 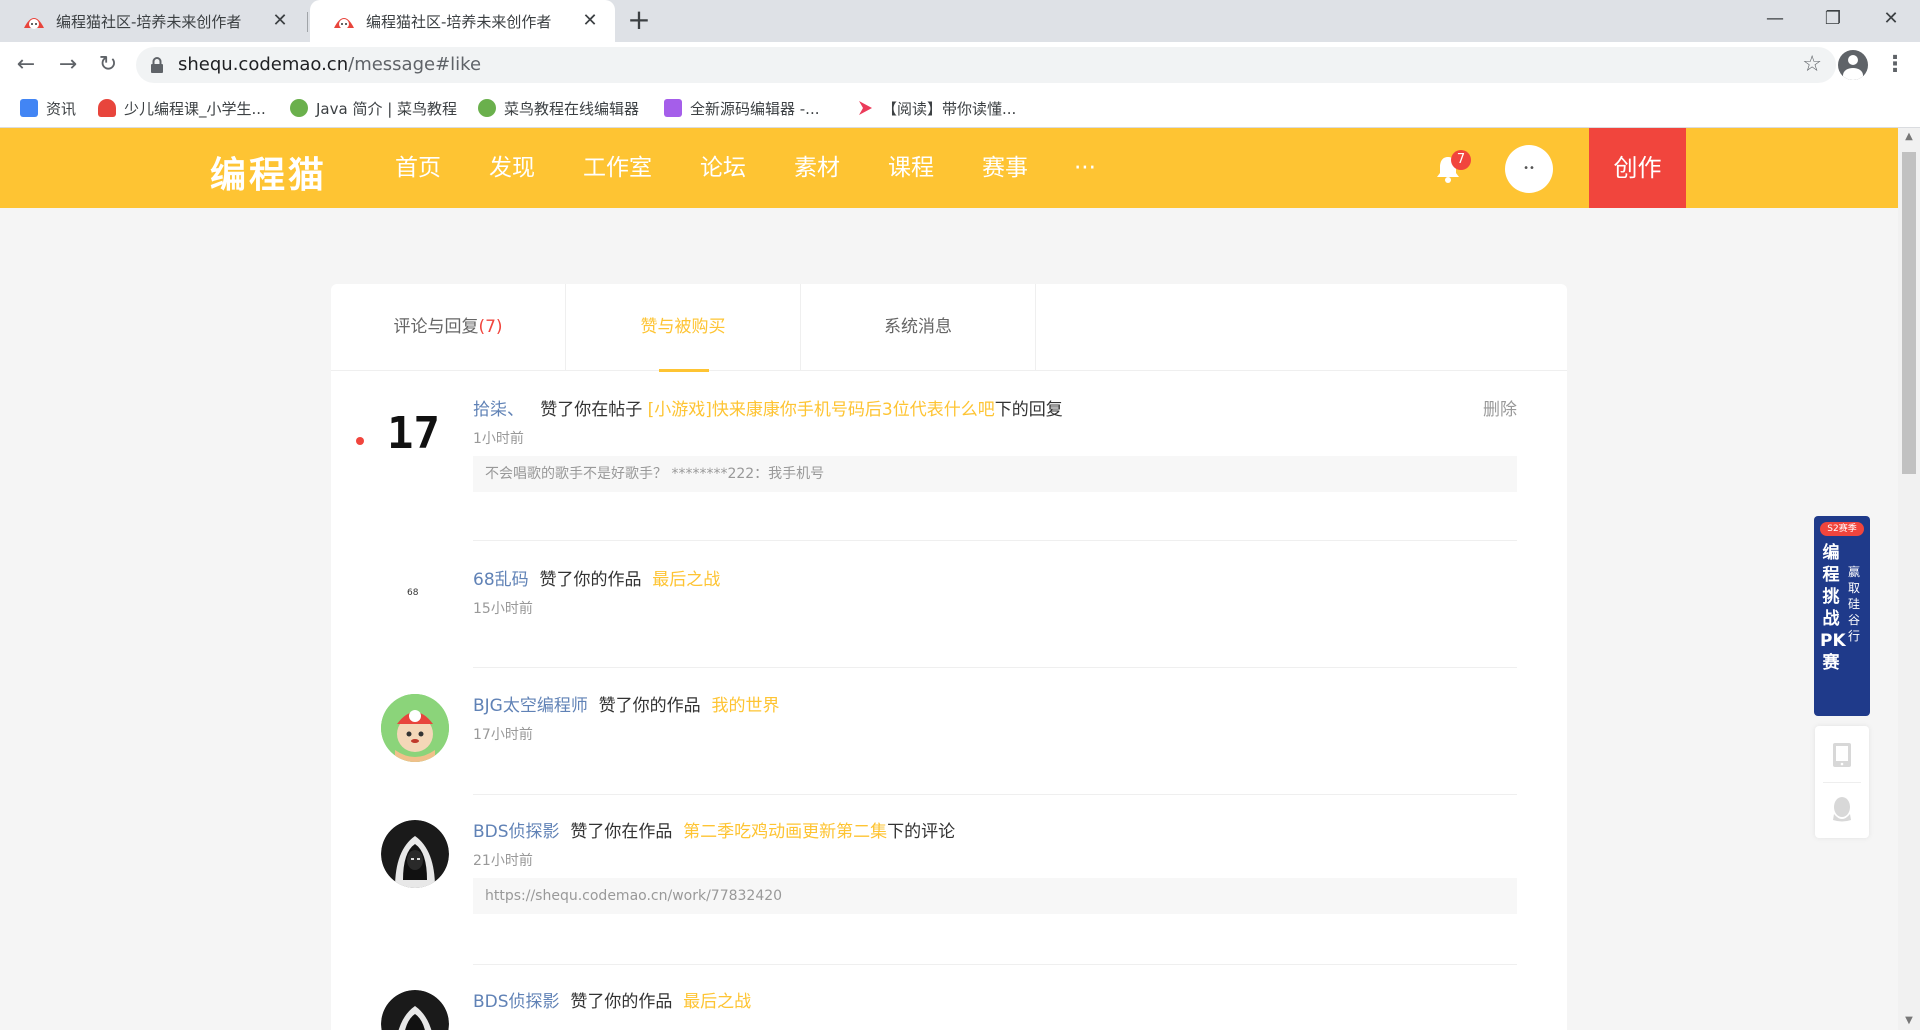 I want to click on qq-icon, so click(x=1842, y=809).